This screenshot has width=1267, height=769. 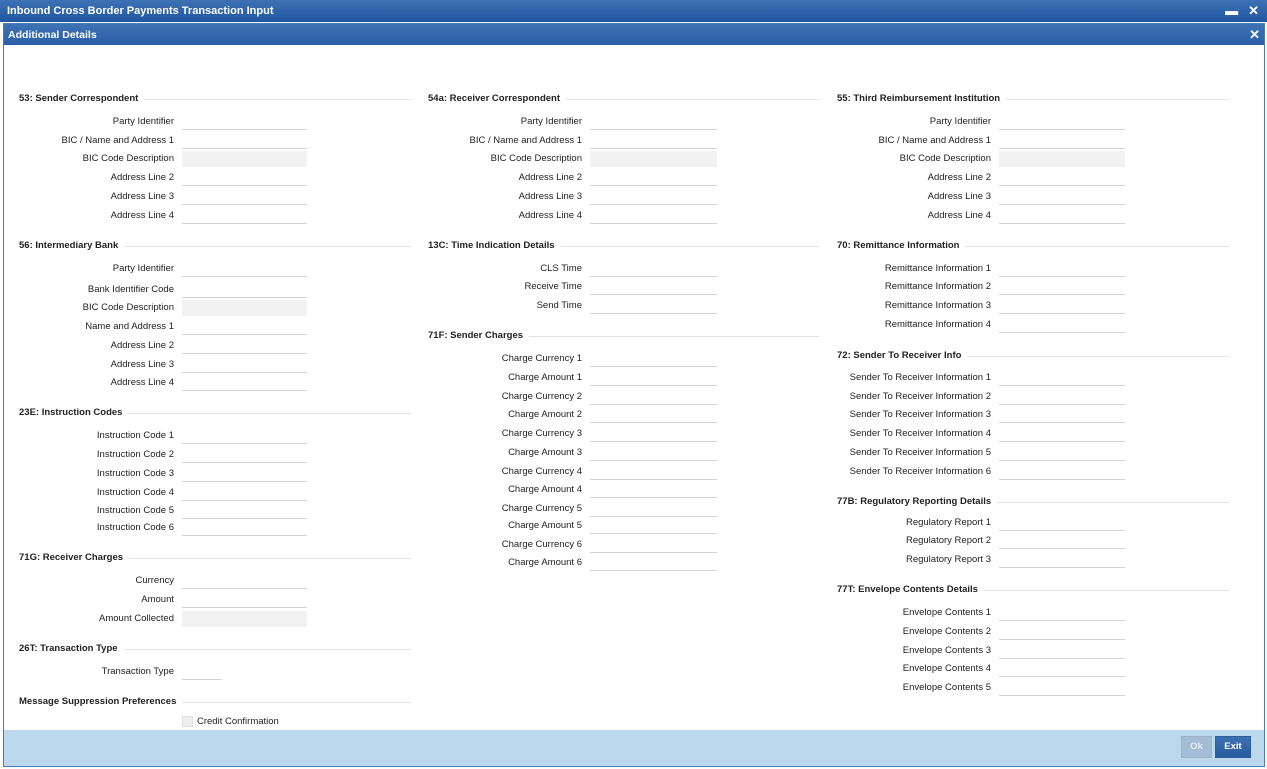 I want to click on address-line-2-s56-input, so click(x=244, y=346).